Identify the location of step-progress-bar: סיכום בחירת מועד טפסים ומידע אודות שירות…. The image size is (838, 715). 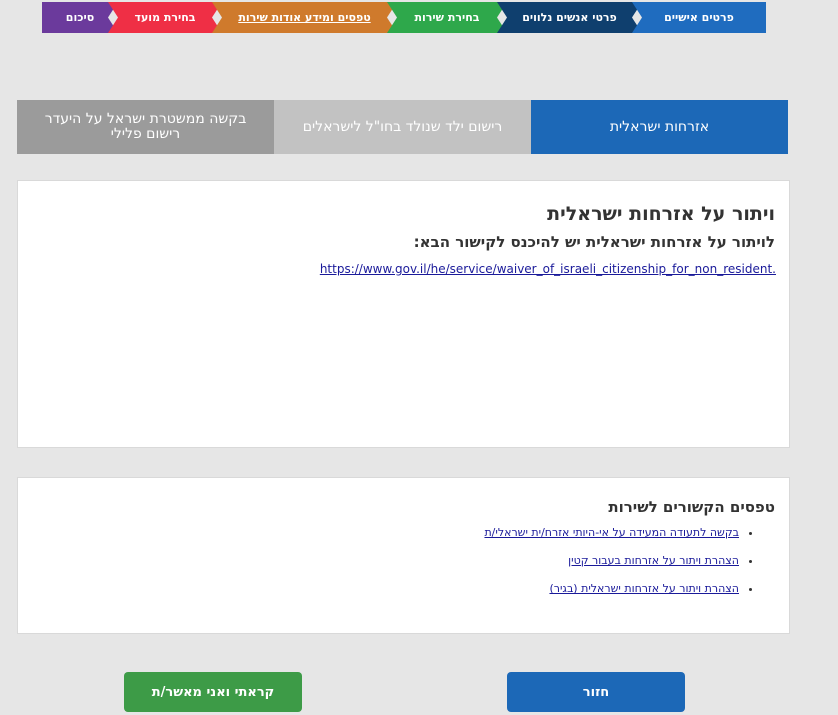
(404, 17).